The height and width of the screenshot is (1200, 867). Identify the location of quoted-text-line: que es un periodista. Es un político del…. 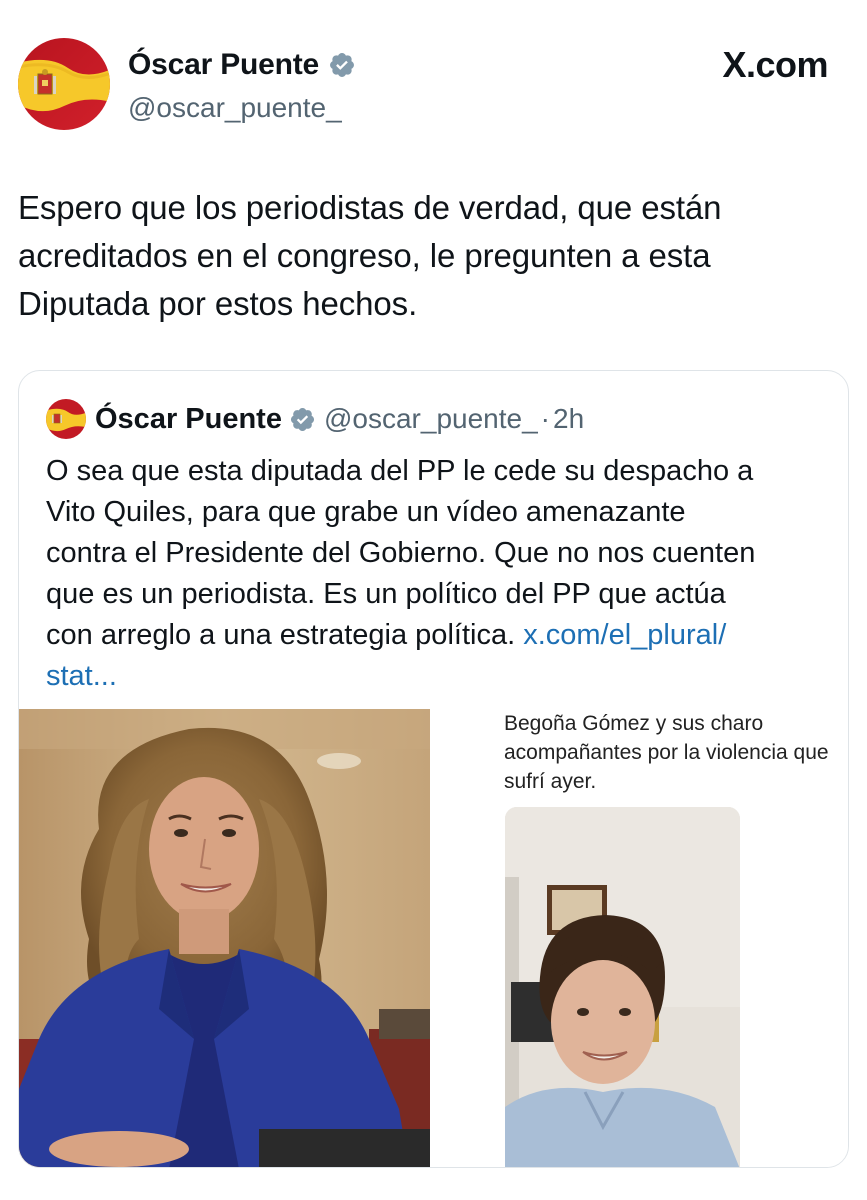
(386, 594).